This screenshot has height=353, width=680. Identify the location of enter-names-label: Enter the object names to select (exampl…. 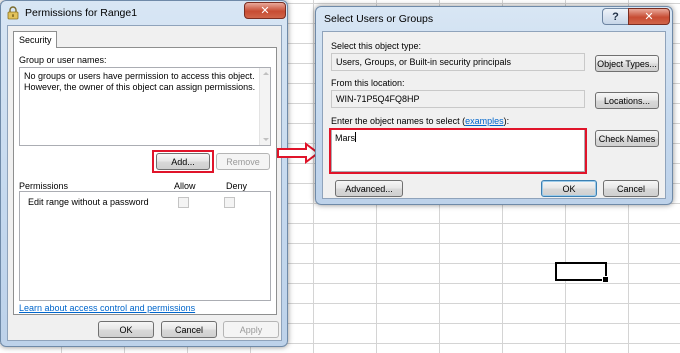
(420, 121).